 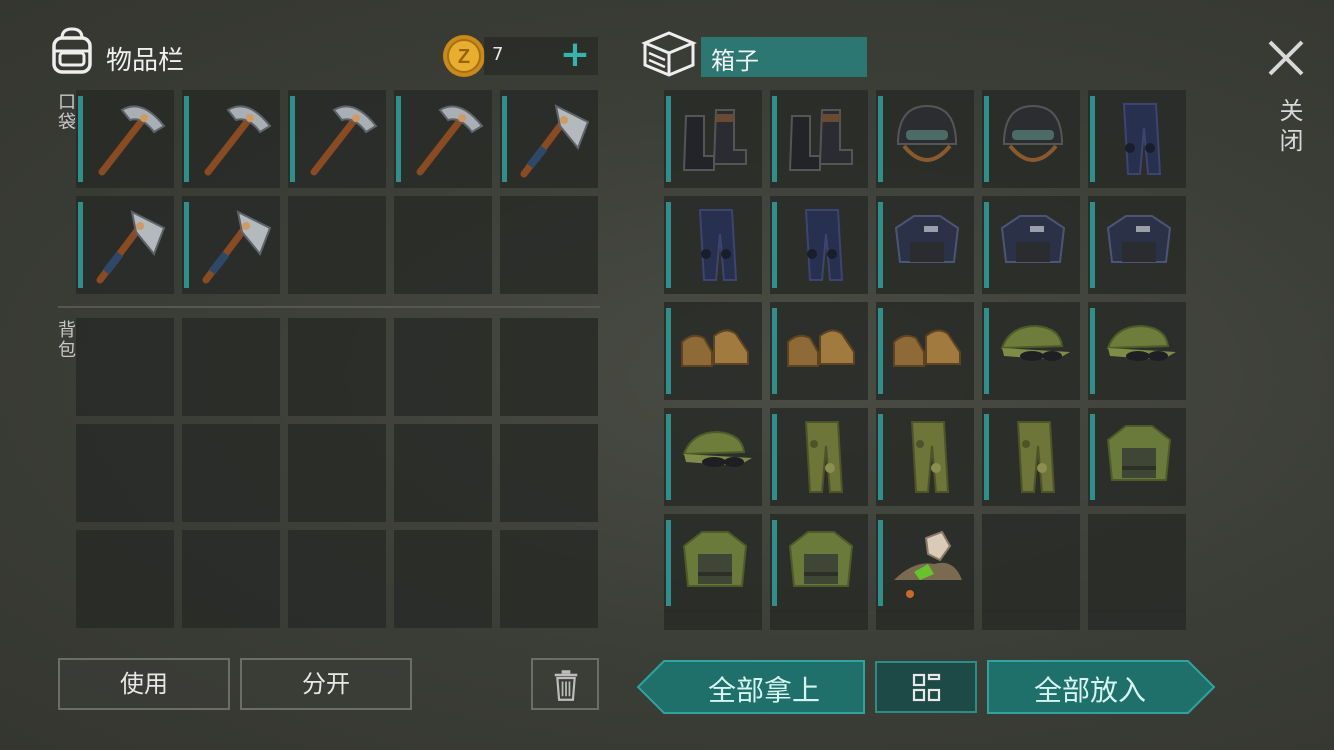 What do you see at coordinates (337, 192) in the screenshot?
I see `pocket-grid` at bounding box center [337, 192].